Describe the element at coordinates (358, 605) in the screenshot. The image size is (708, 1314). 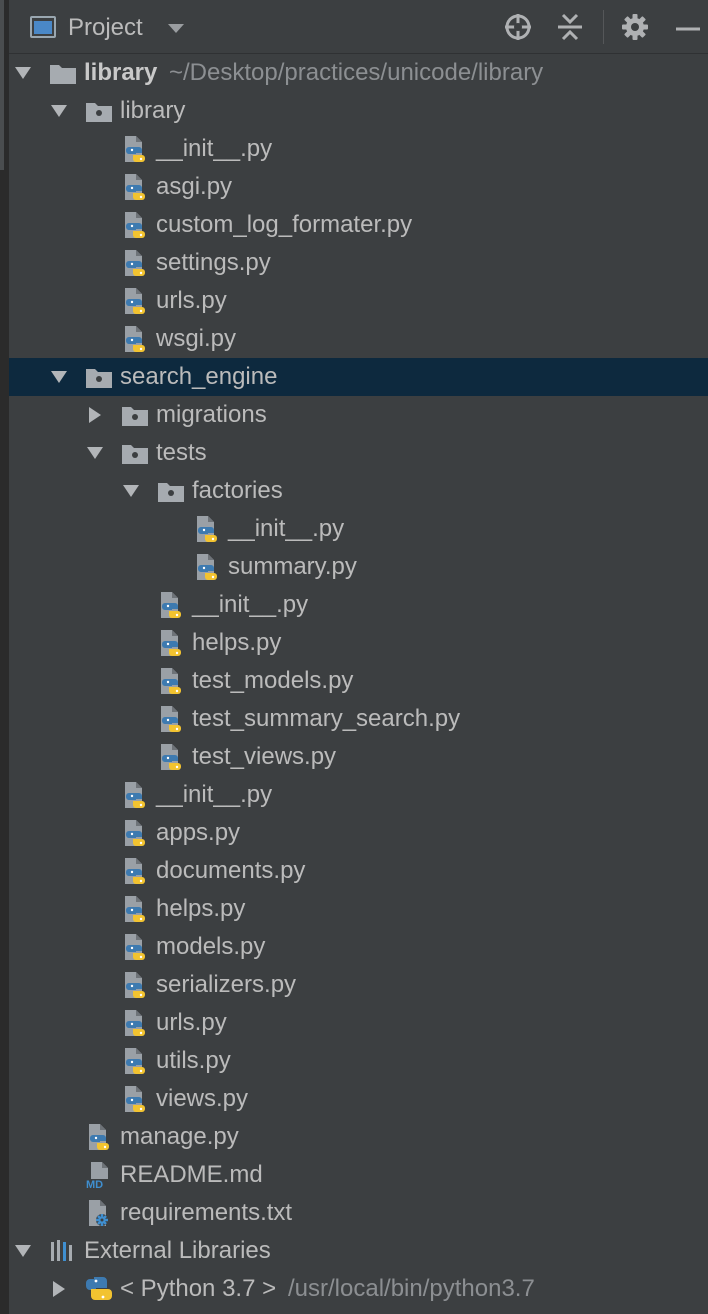
I see `tree-item-tests-init-py: __init__.py` at that location.